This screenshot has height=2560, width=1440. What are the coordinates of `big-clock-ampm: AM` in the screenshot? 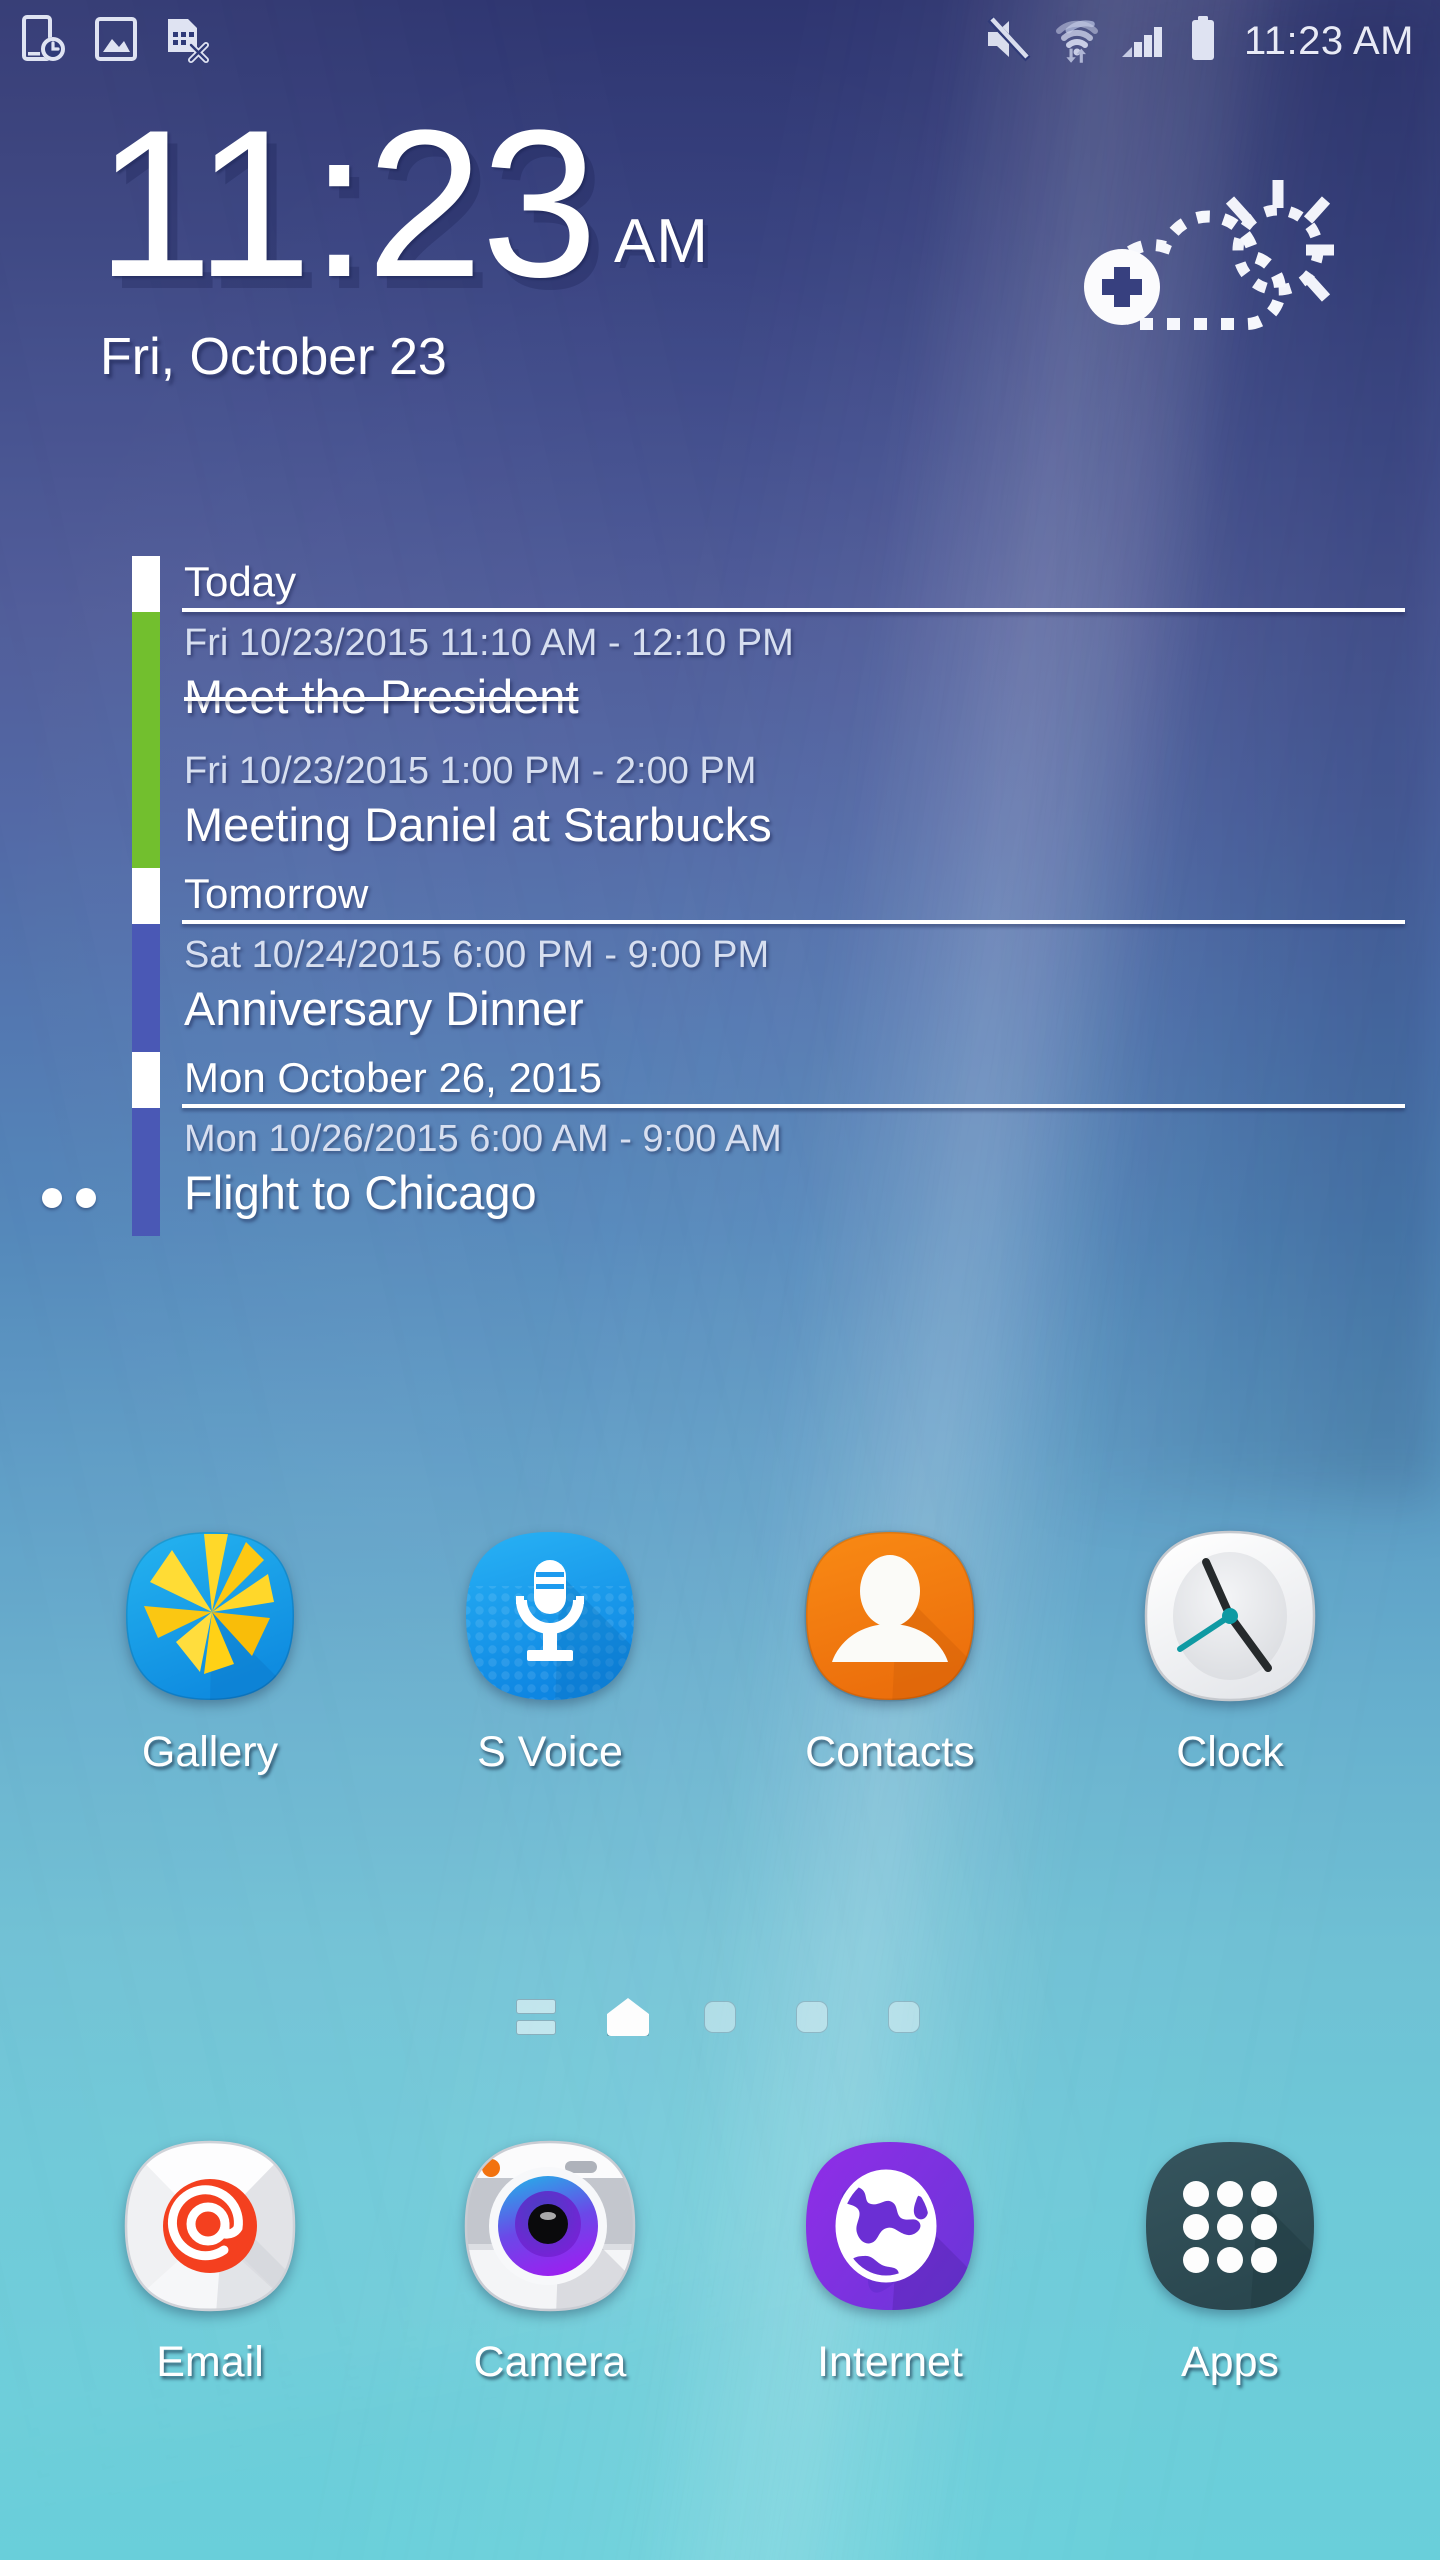 It's located at (661, 241).